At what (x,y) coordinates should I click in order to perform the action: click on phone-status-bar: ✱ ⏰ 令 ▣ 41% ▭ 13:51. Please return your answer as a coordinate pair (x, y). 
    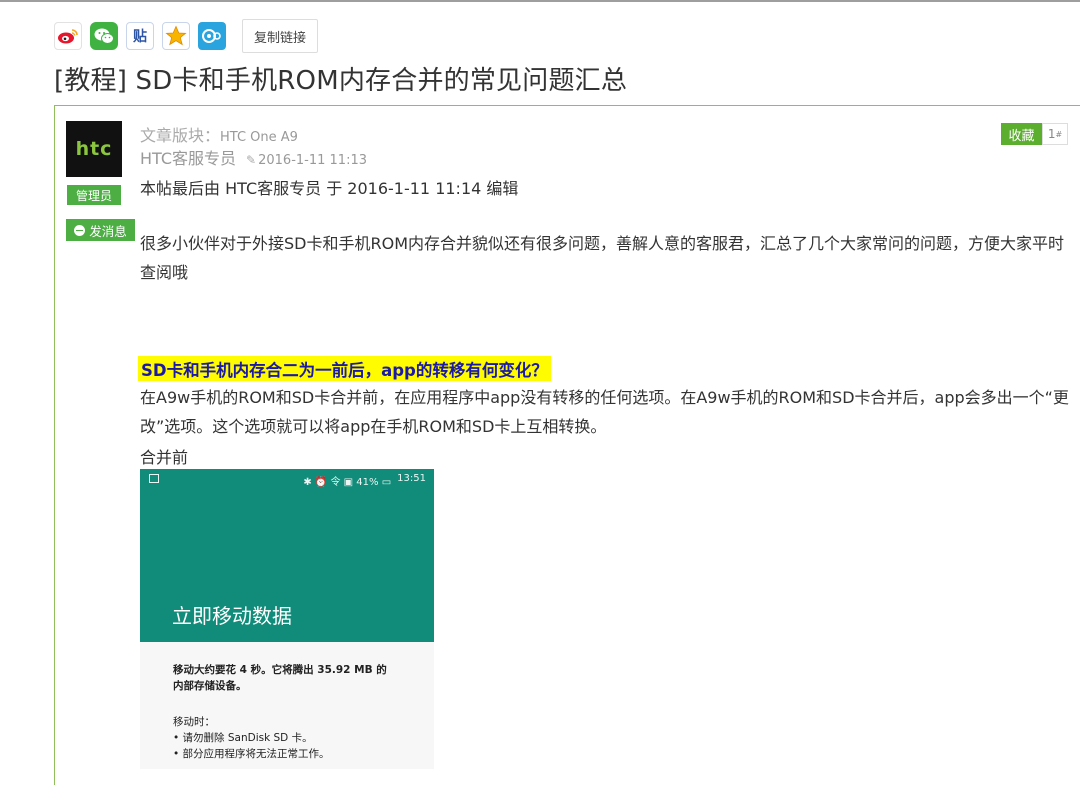
    Looking at the image, I should click on (287, 480).